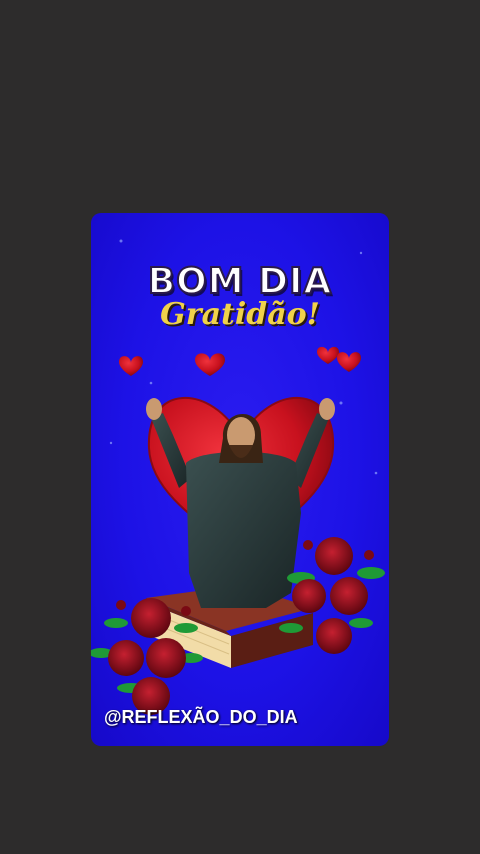 This screenshot has width=480, height=854. What do you see at coordinates (240, 361) in the screenshot?
I see `small-hearts` at bounding box center [240, 361].